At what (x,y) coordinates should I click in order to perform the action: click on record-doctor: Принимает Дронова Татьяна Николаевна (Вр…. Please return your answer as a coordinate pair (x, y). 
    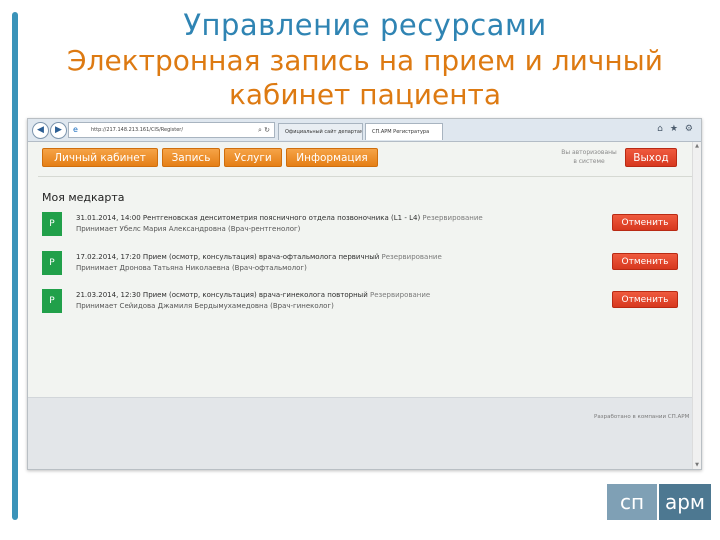
    Looking at the image, I should click on (191, 268).